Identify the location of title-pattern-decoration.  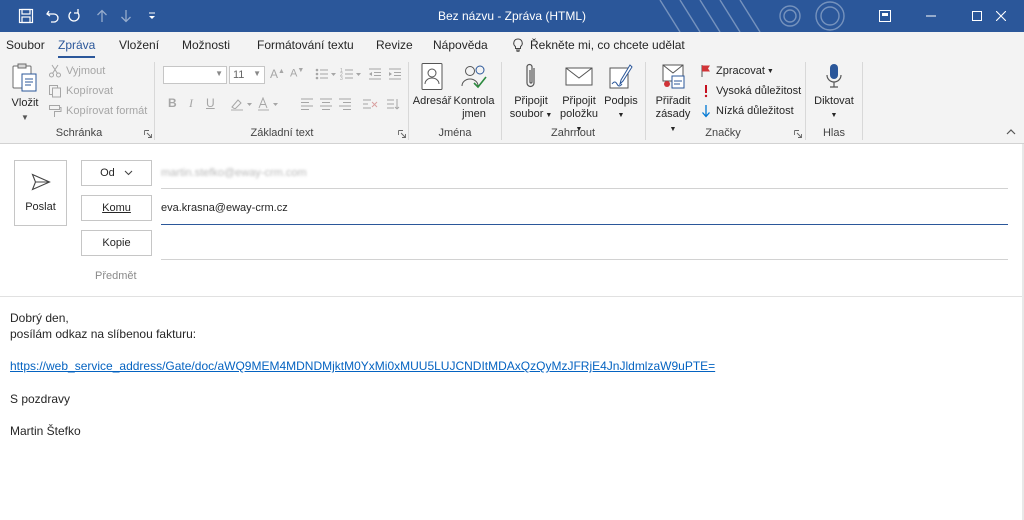
(750, 16).